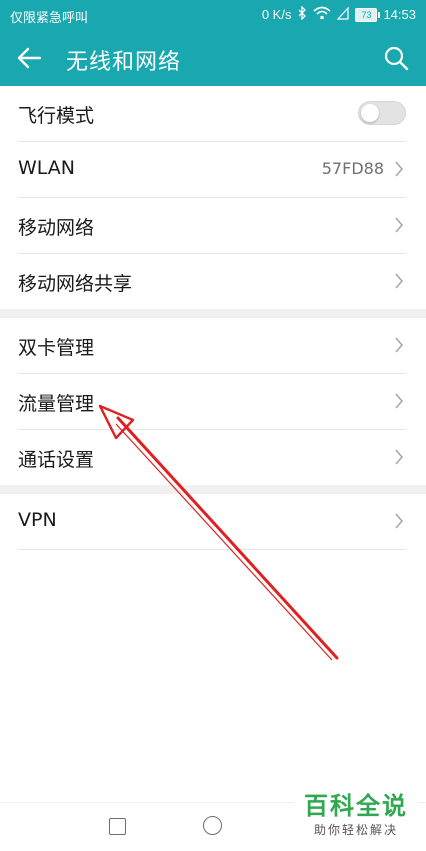 This screenshot has height=851, width=426. What do you see at coordinates (117, 826) in the screenshot?
I see `recent-apps-button` at bounding box center [117, 826].